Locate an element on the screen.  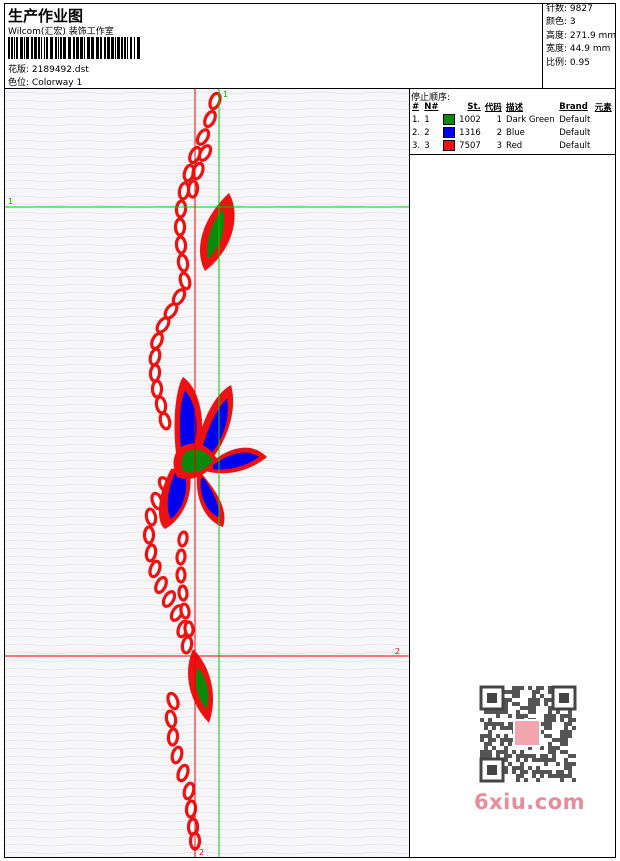
height-label: 高度: is located at coordinates (557, 35).